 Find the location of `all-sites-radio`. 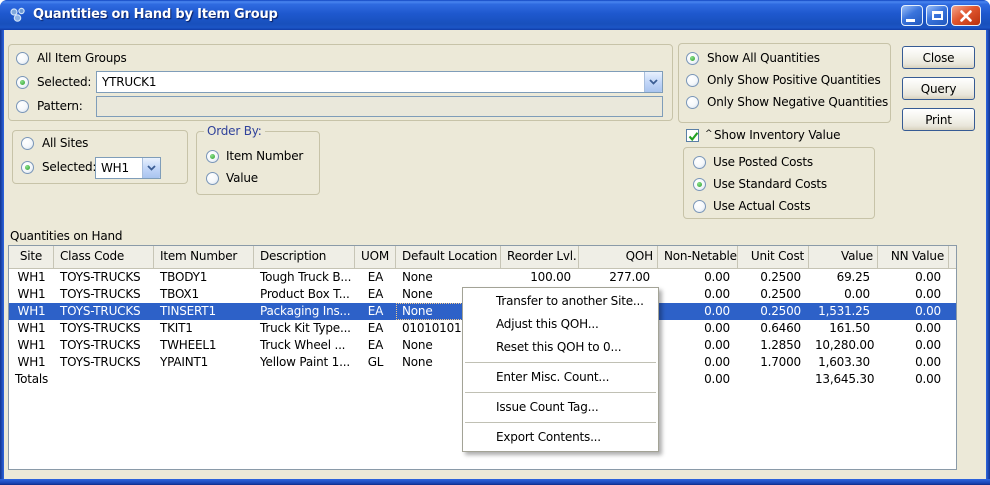

all-sites-radio is located at coordinates (27, 143).